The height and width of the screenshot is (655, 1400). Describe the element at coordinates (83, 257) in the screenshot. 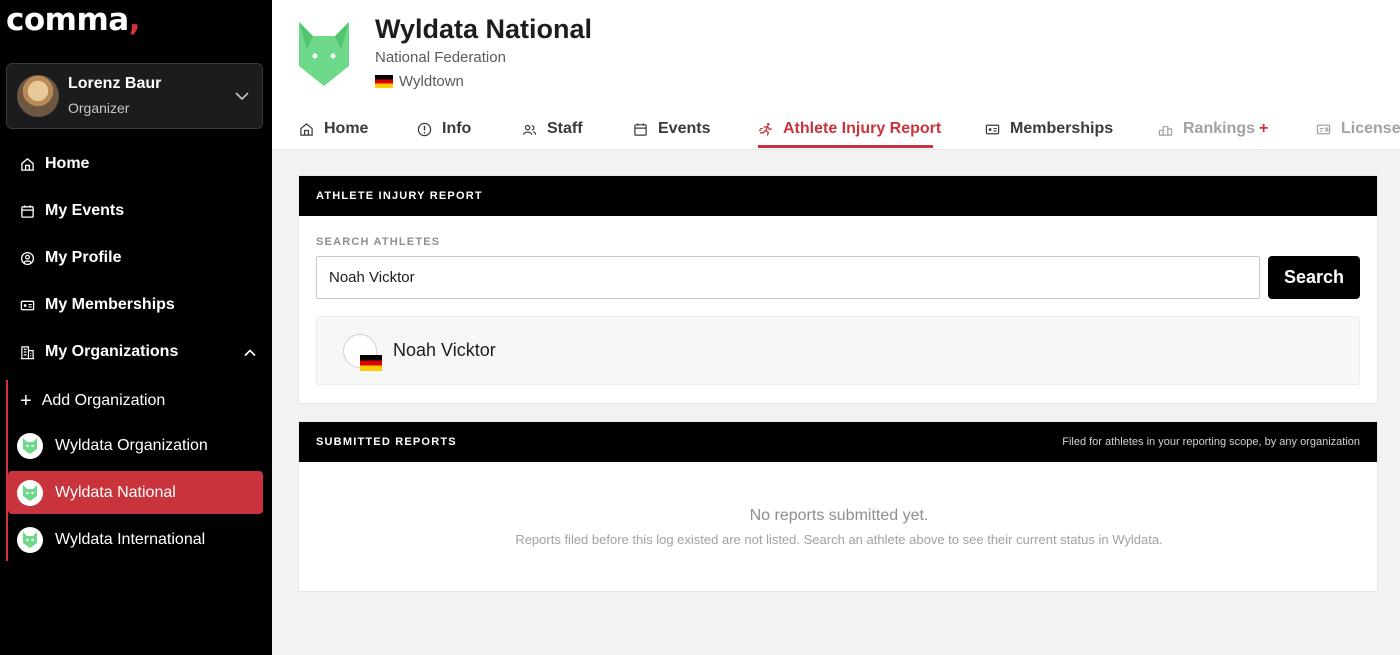

I see `sidebar-item-label: My Profile` at that location.